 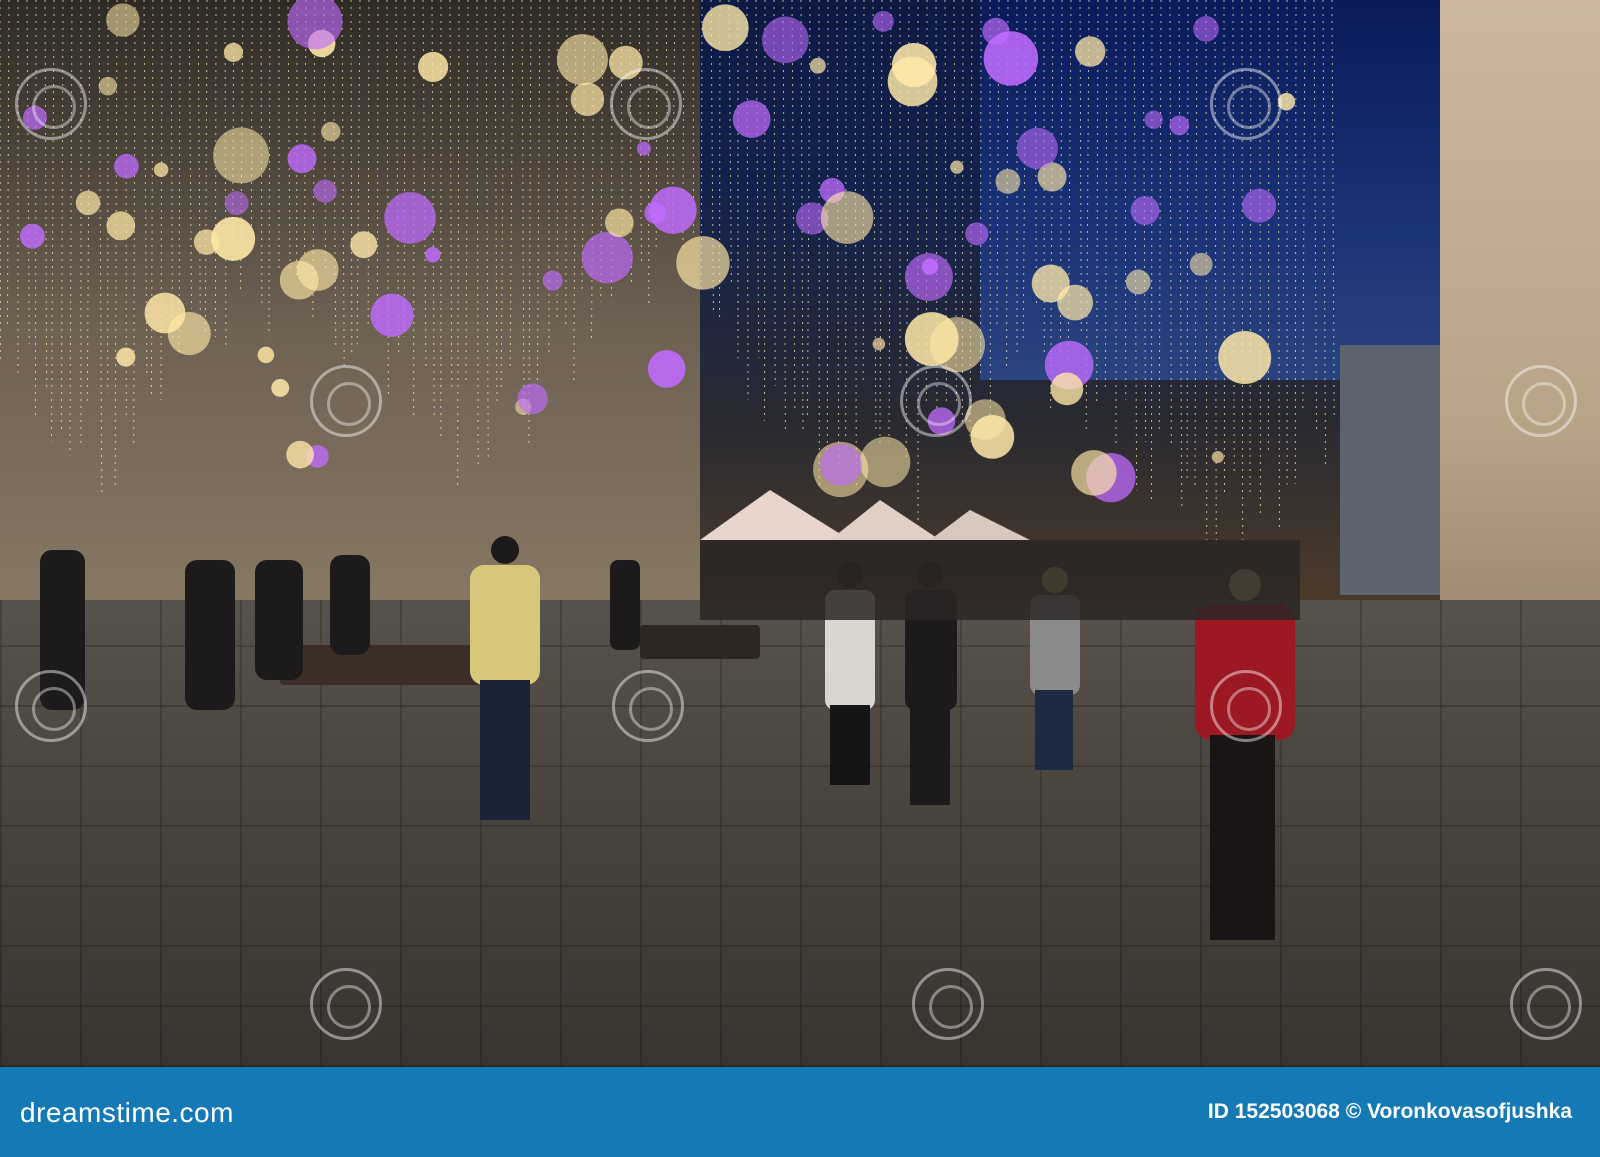 I want to click on person-woman-red, so click(x=1245, y=754).